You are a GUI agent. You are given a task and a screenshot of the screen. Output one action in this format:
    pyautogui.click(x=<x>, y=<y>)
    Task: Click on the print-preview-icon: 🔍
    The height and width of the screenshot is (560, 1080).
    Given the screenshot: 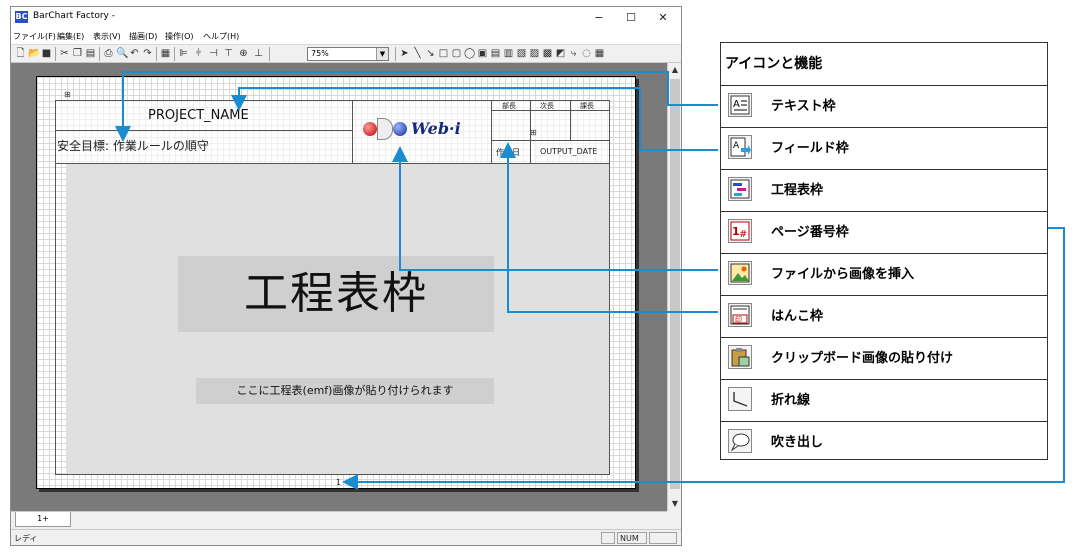 What is the action you would take?
    pyautogui.click(x=122, y=53)
    